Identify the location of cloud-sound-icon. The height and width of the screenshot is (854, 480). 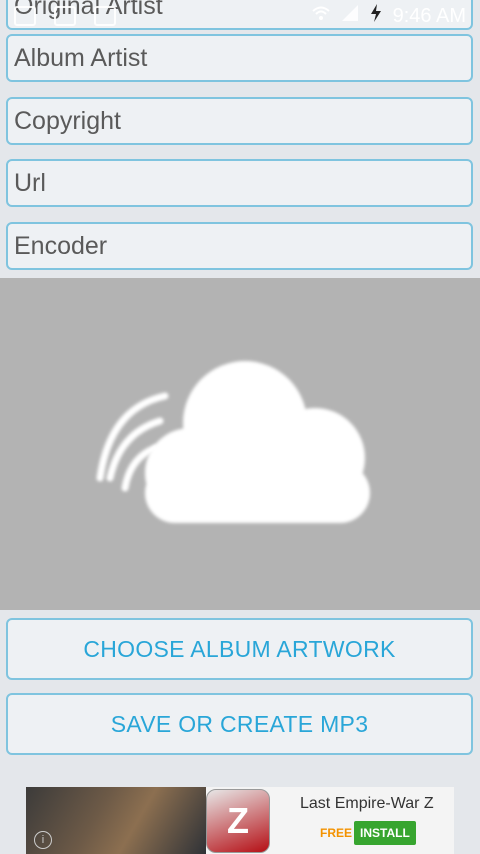
(233, 442).